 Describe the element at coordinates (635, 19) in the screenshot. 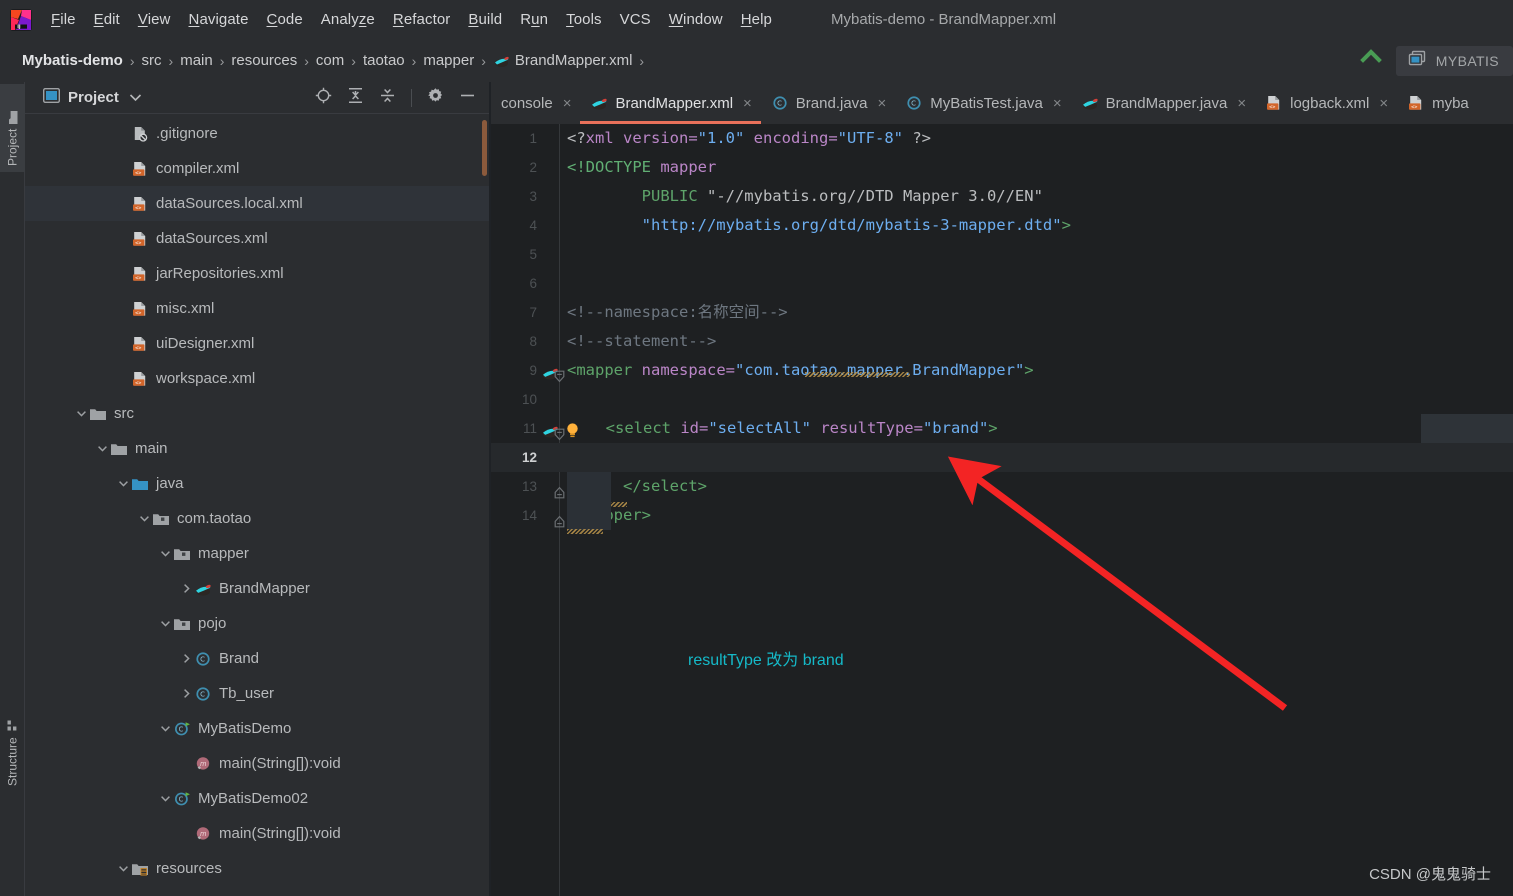

I see `menu-vcs: VCS` at that location.